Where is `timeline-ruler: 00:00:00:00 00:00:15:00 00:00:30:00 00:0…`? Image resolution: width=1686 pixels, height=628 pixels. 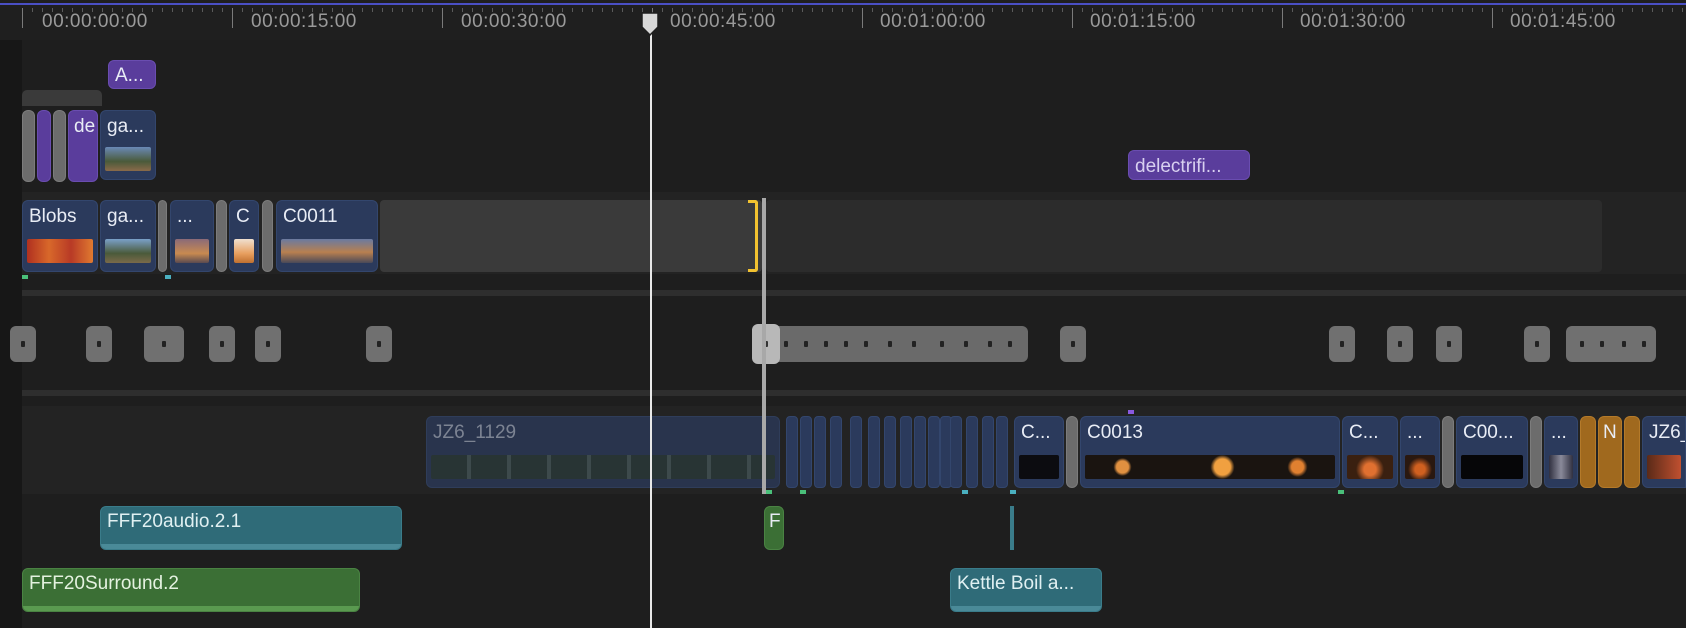 timeline-ruler: 00:00:00:00 00:00:15:00 00:00:30:00 00:0… is located at coordinates (843, 20).